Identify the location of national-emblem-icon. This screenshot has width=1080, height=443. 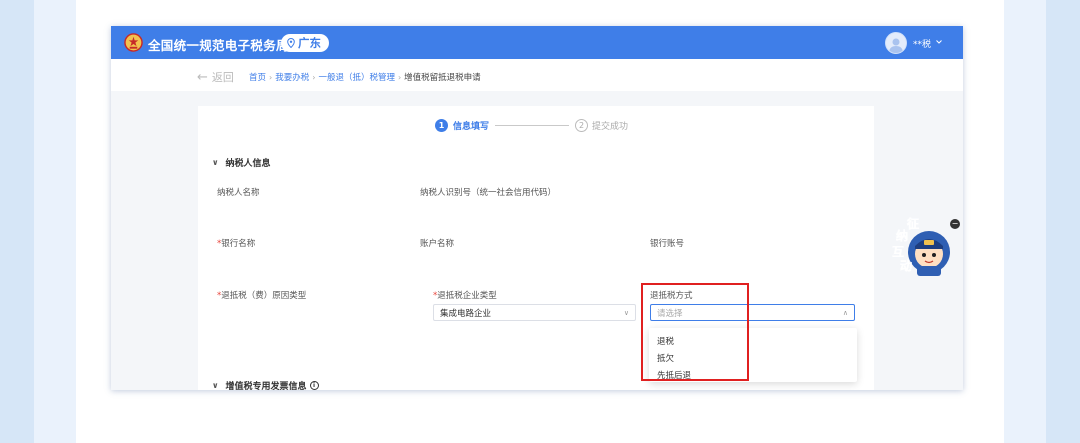
(133, 42).